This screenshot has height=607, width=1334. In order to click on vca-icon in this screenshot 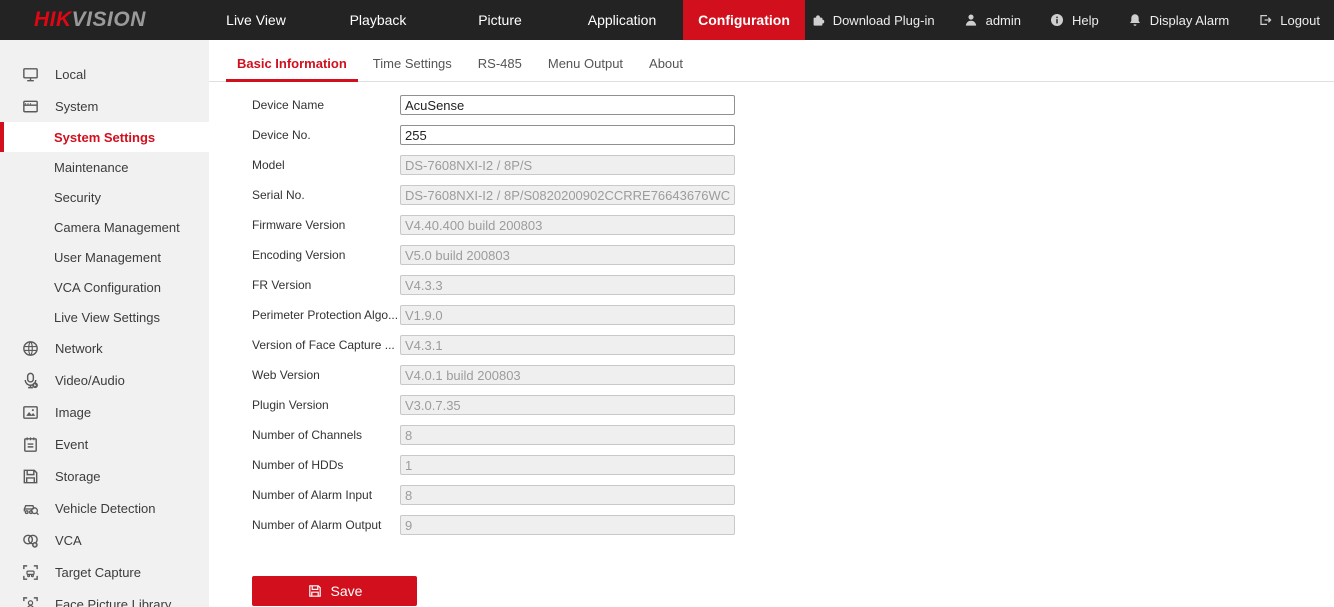, I will do `click(30, 540)`.